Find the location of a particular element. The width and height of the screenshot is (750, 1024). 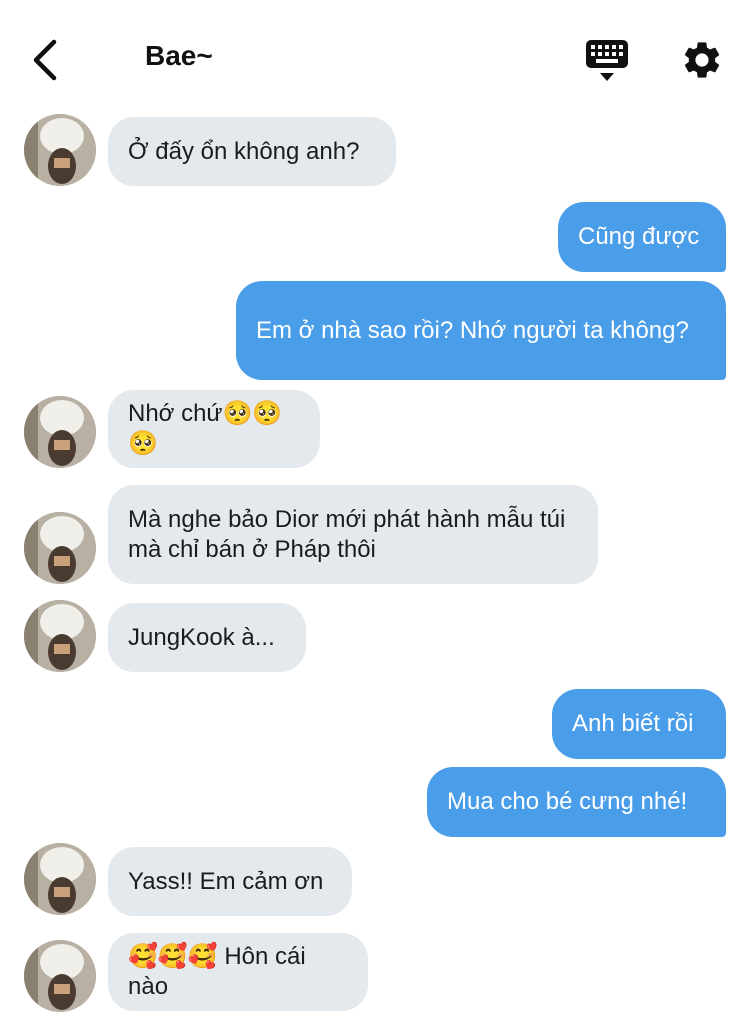

back-button is located at coordinates (46, 60).